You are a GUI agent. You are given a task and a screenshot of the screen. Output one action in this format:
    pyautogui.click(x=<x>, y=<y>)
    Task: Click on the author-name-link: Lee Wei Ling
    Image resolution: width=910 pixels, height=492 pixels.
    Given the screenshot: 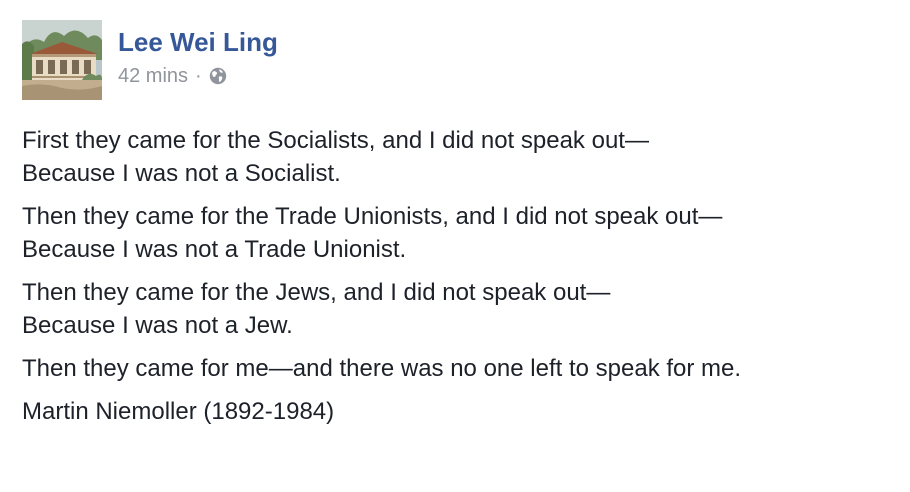 What is the action you would take?
    pyautogui.click(x=198, y=42)
    